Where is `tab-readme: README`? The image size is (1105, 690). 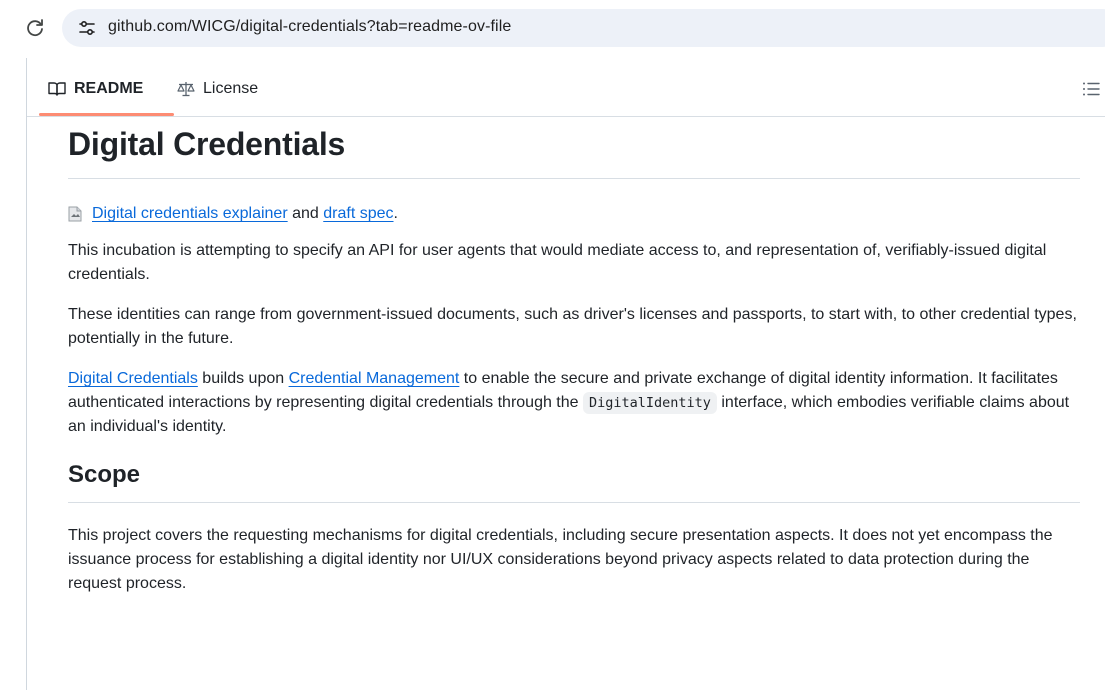 tab-readme: README is located at coordinates (95, 89).